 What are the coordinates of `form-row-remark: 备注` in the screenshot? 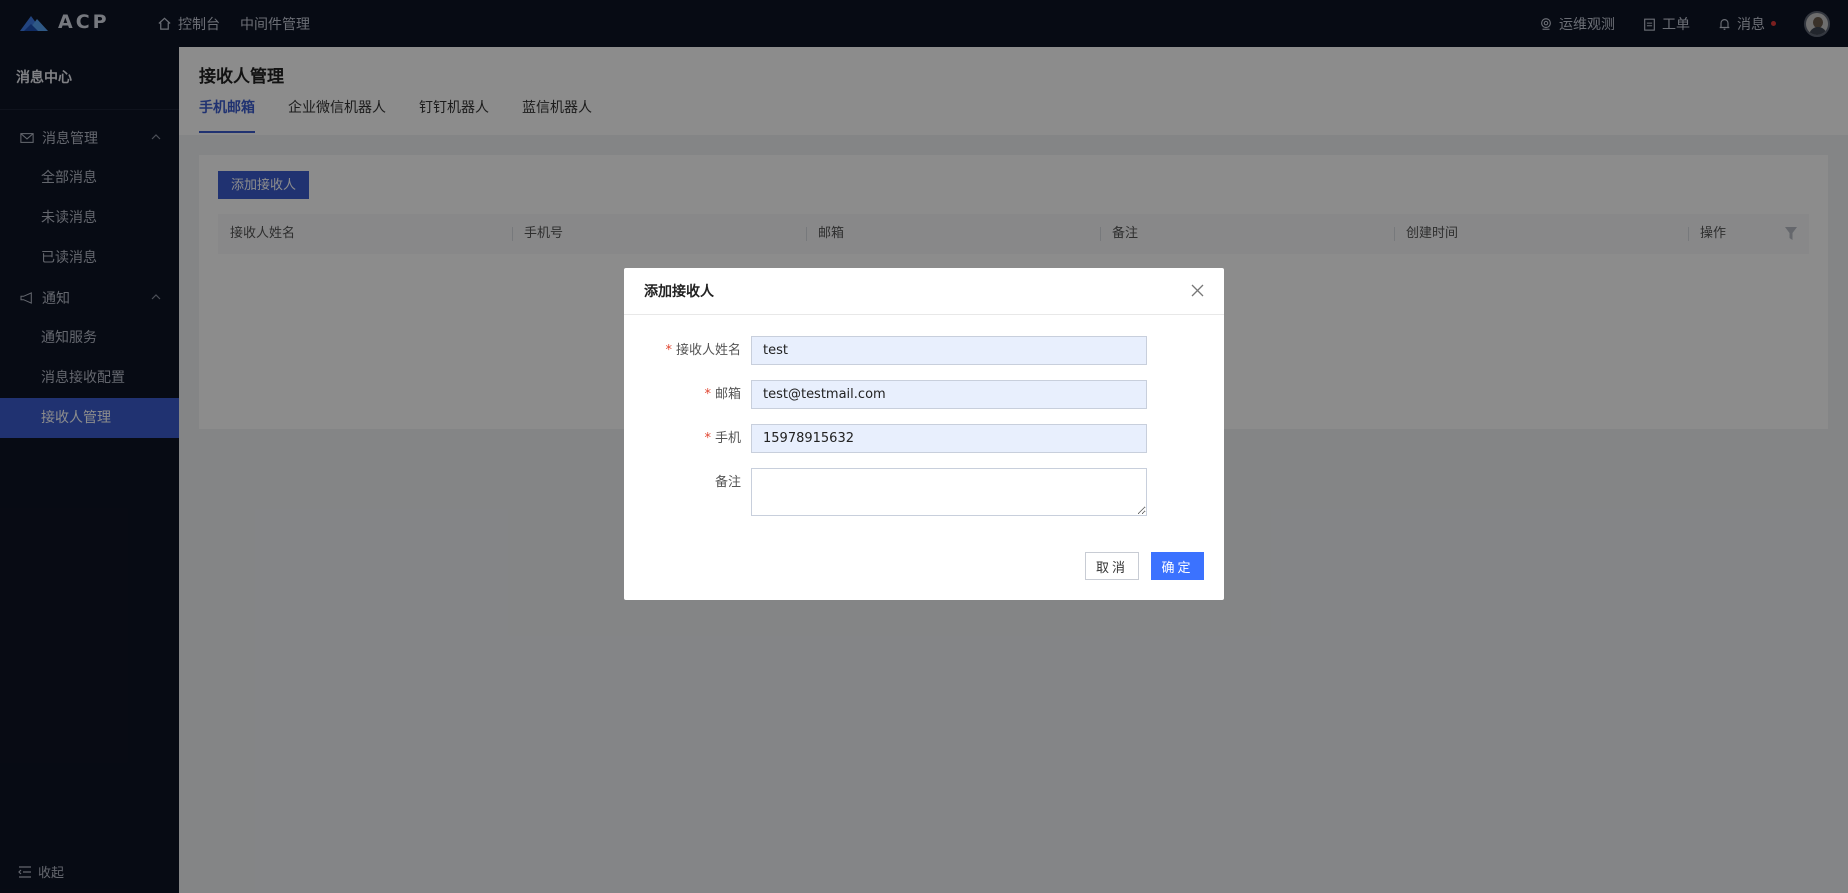 It's located at (924, 492).